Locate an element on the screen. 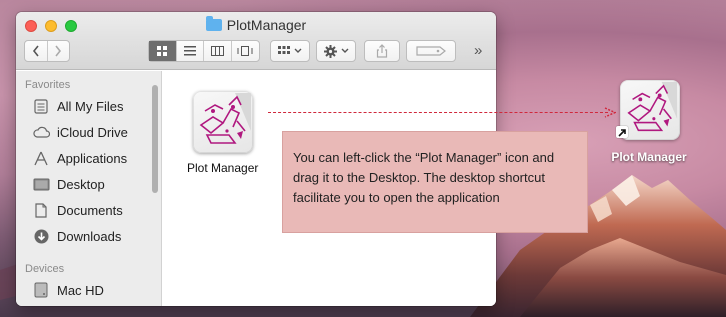 The image size is (726, 317). cover-flow-button is located at coordinates (245, 51).